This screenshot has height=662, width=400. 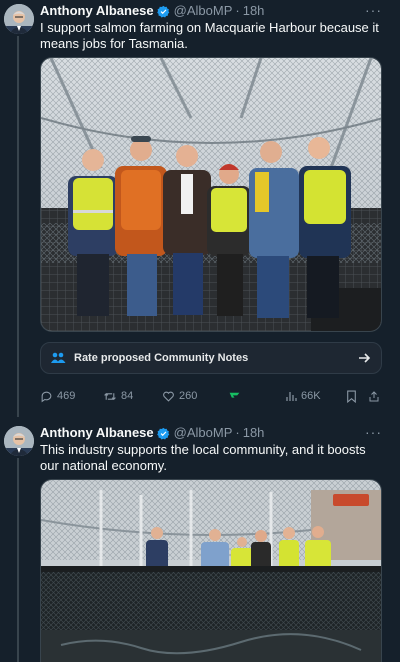 I want to click on tweet-actions: 469 84 260 66K, so click(x=212, y=396).